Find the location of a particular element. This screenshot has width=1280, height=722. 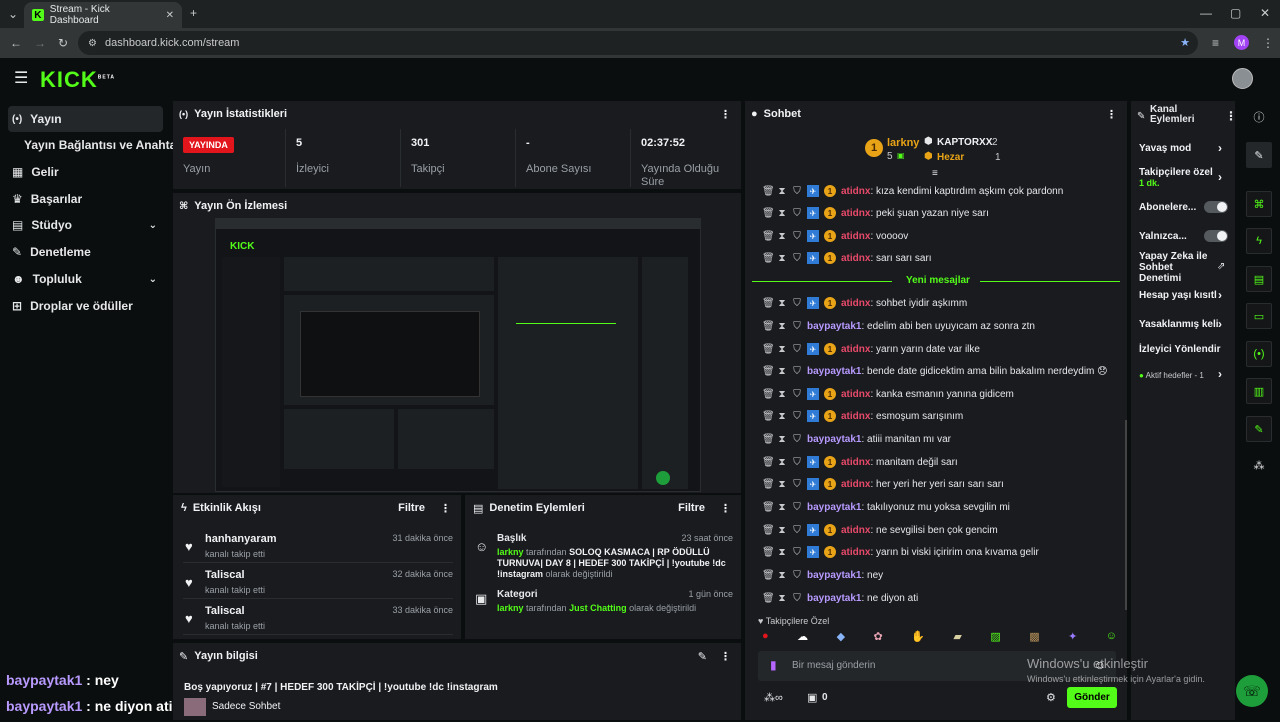

sidebar-item-studyo: ▤ Stüdyo ⌄ is located at coordinates (85, 225).